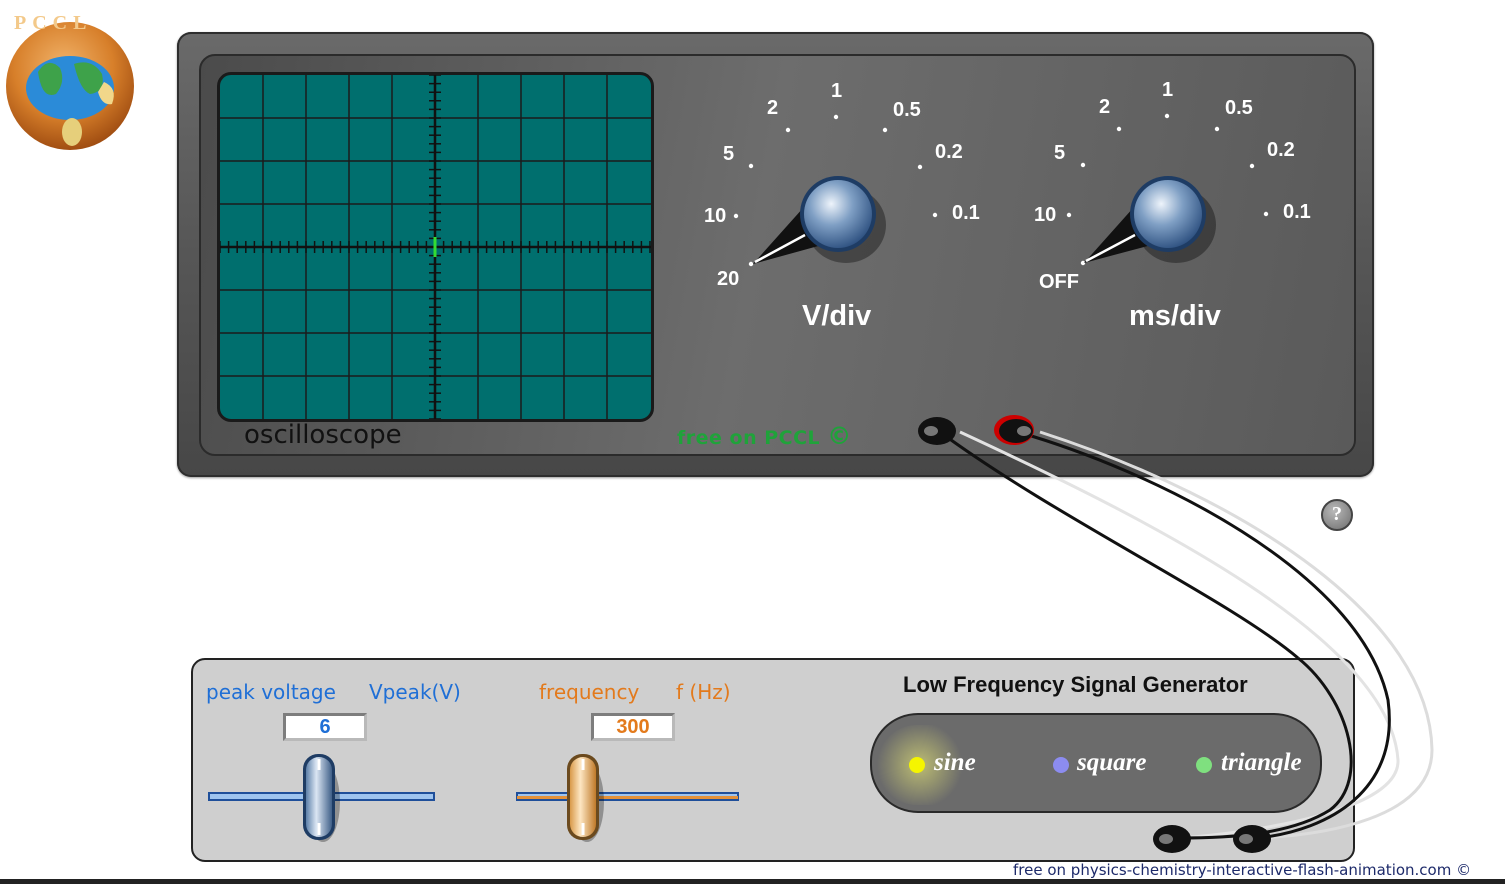  I want to click on bottom-bar, so click(752, 881).